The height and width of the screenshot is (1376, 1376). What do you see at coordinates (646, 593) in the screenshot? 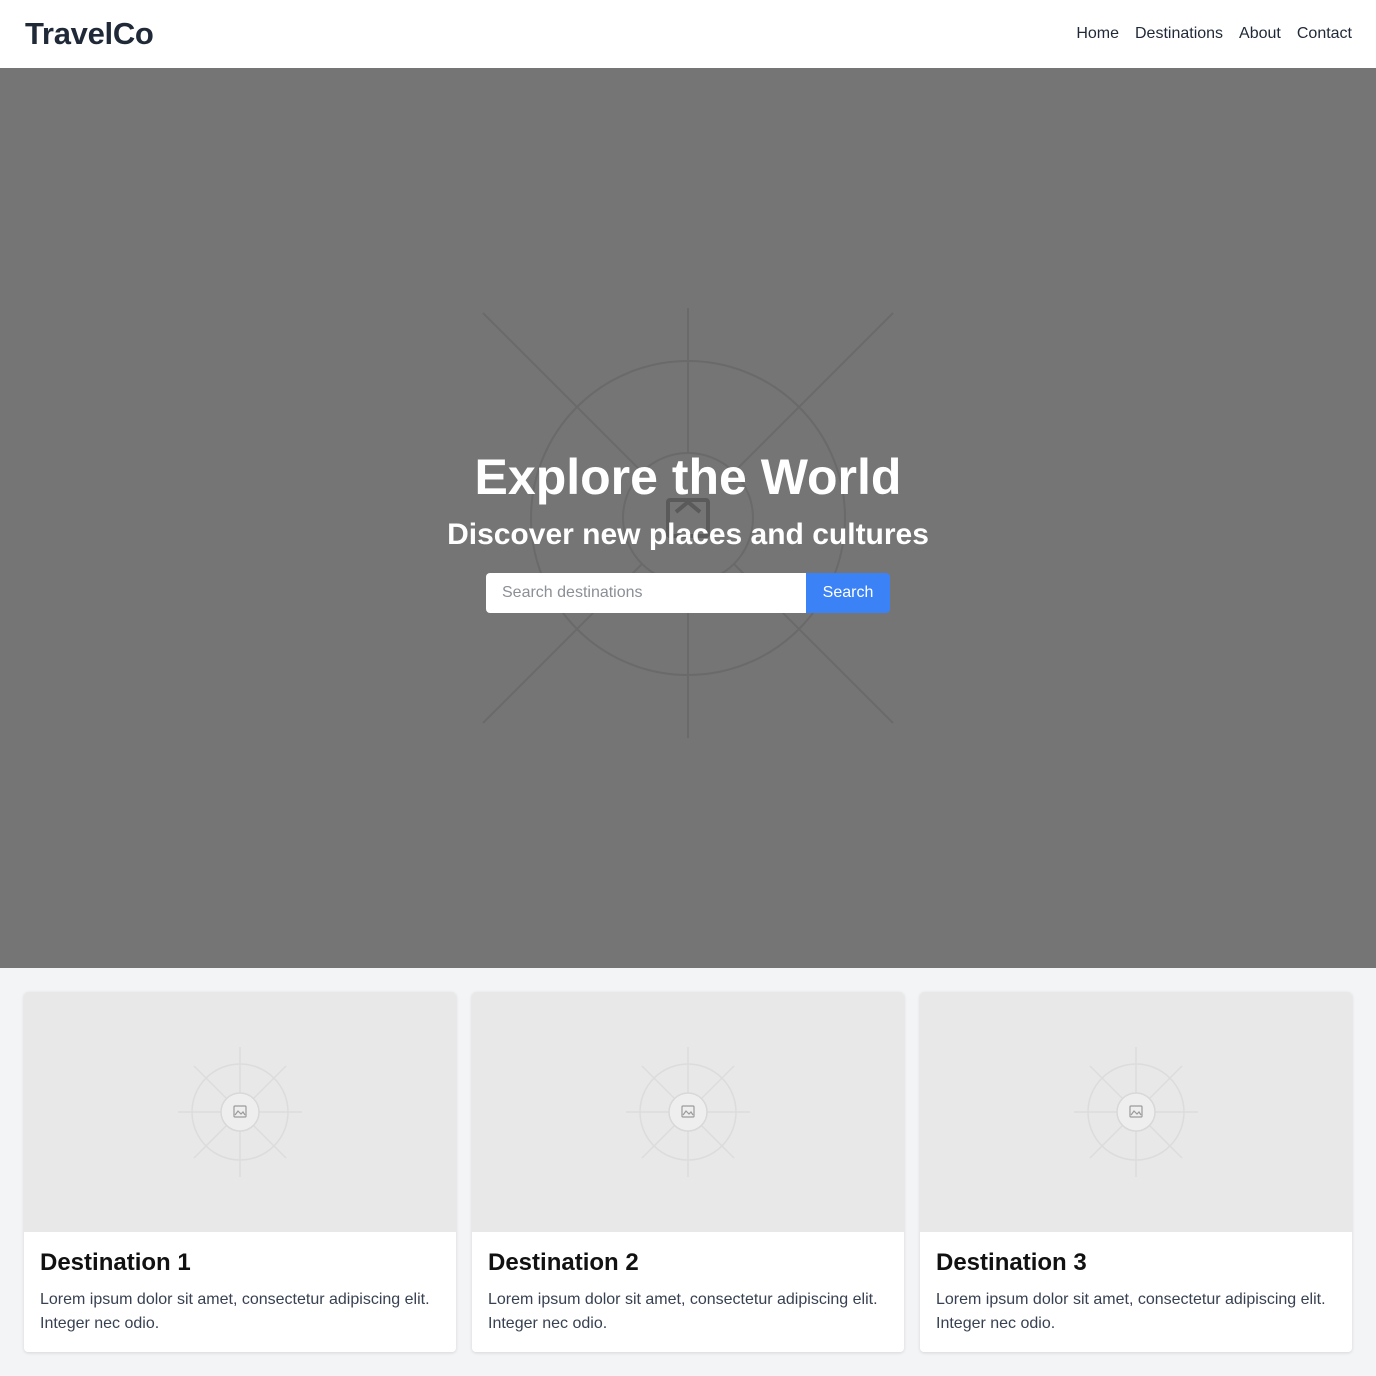
I see `search-input` at bounding box center [646, 593].